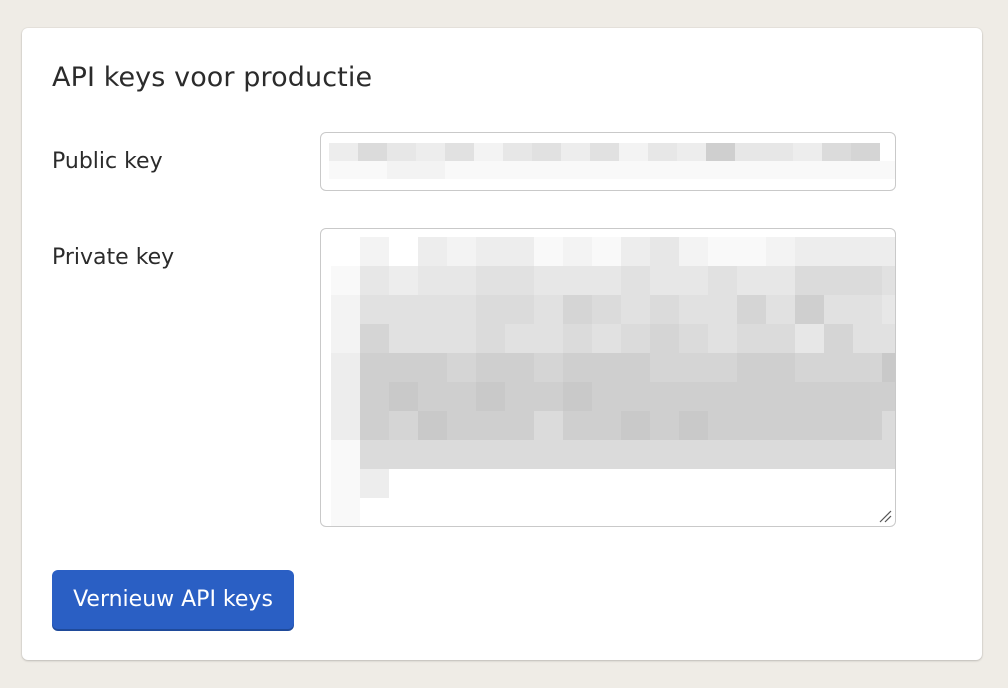  What do you see at coordinates (113, 257) in the screenshot?
I see `private-key-label: Private key` at bounding box center [113, 257].